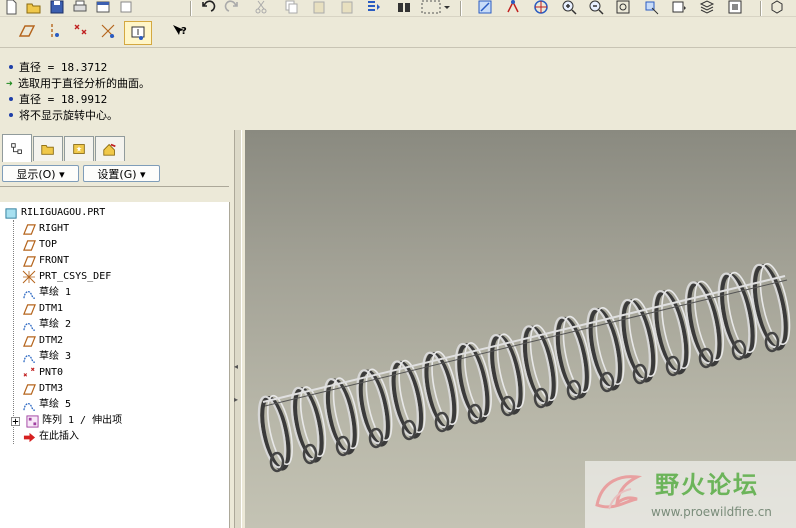 The image size is (796, 528). I want to click on history-icon, so click(109, 149).